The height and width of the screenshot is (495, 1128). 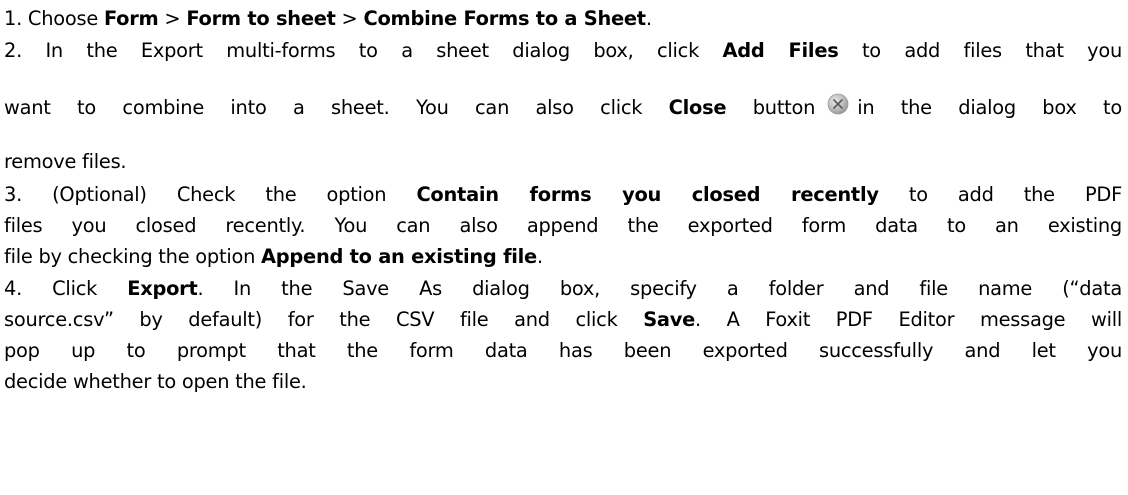 I want to click on step-4-number: 4., so click(x=13, y=288).